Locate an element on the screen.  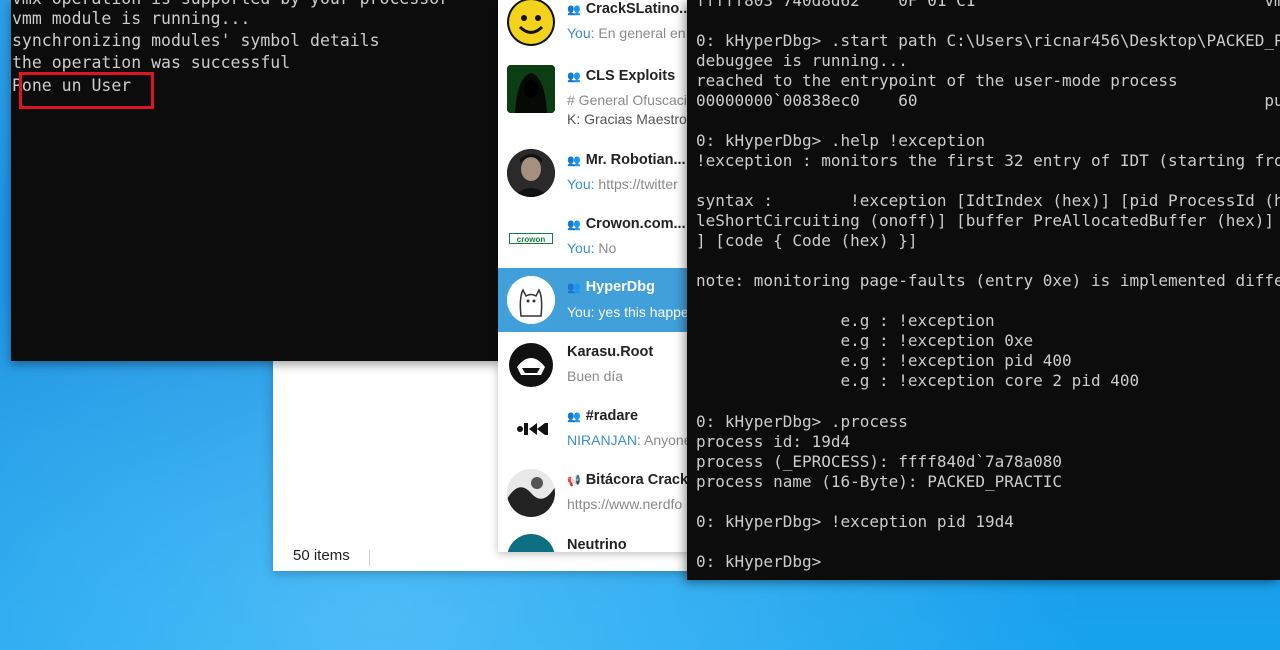
console-line: synchronizing modules' symbol details is located at coordinates (196, 40).